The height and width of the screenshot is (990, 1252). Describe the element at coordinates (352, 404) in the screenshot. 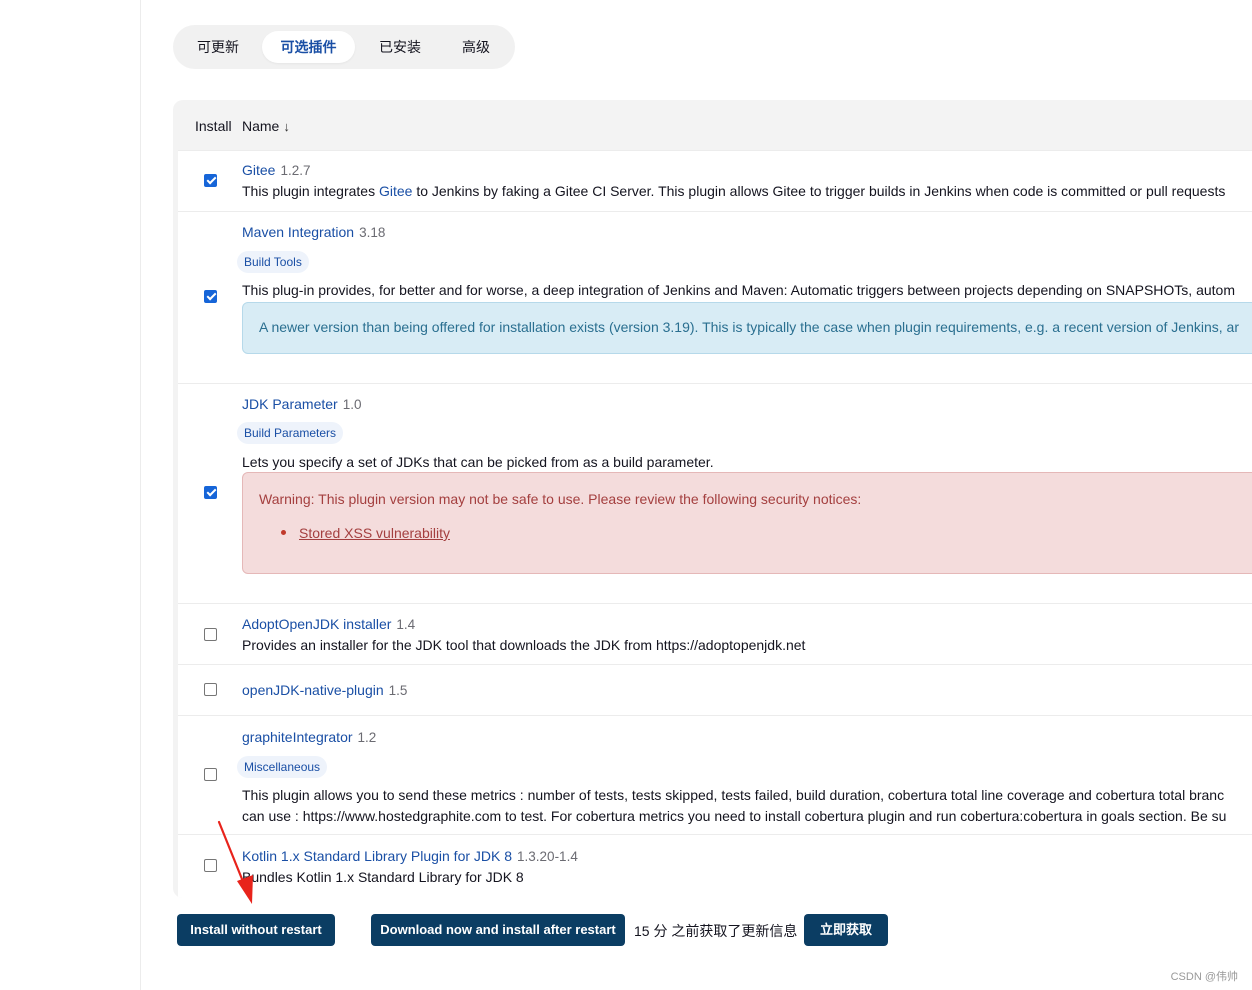

I see `plugin-version: 1.0` at that location.